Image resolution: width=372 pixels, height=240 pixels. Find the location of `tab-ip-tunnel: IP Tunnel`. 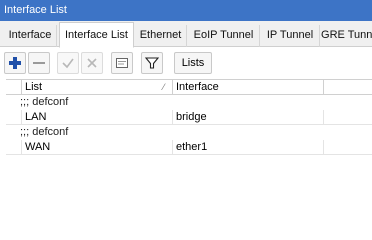

tab-ip-tunnel: IP Tunnel is located at coordinates (290, 36).